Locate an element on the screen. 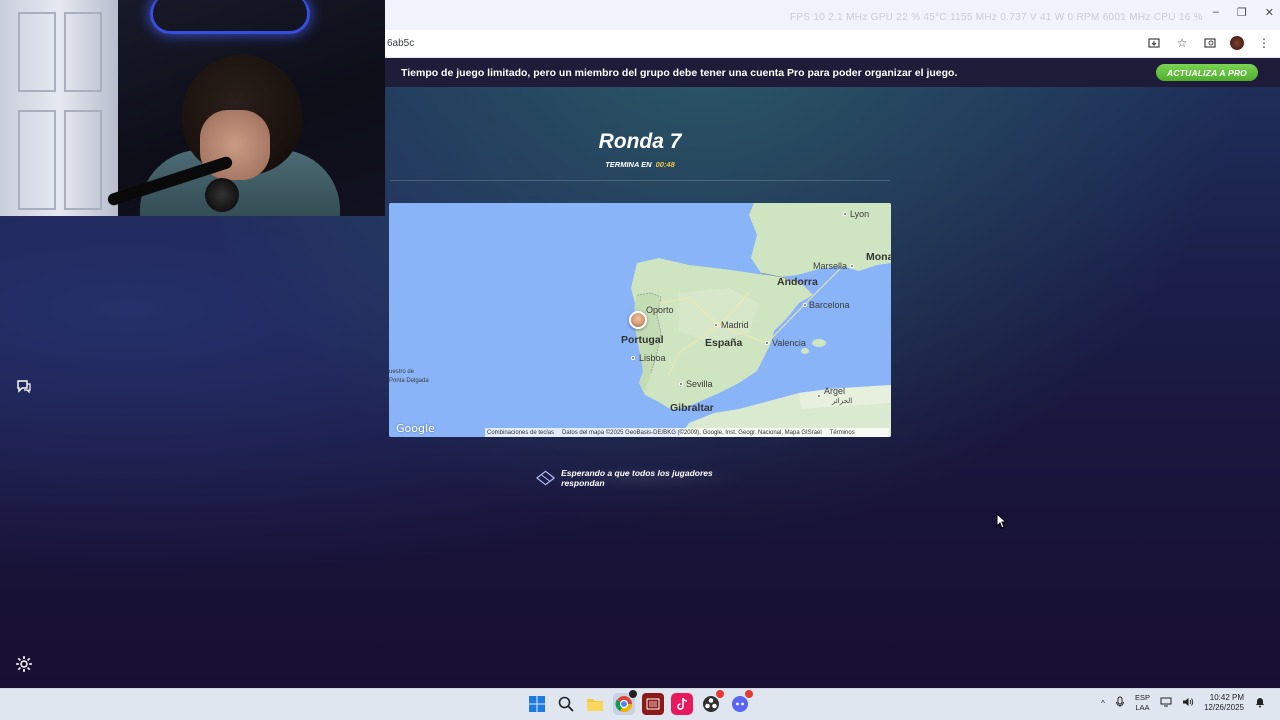  system-clock: 10:42 PM 12/26/2025 is located at coordinates (1224, 703).